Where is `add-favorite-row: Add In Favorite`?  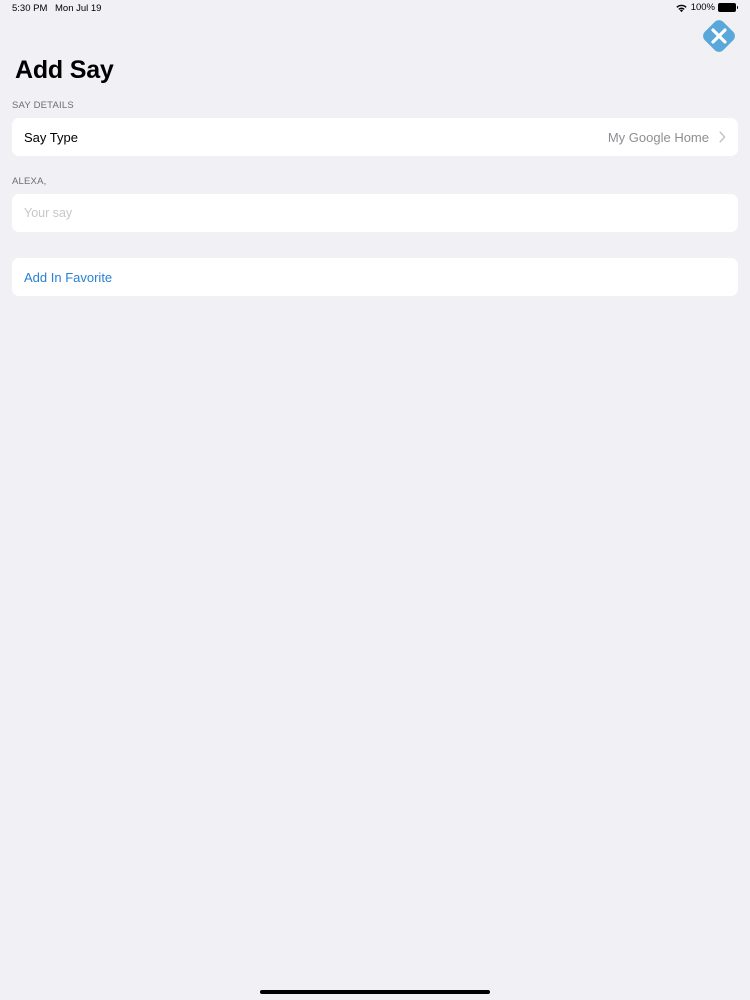
add-favorite-row: Add In Favorite is located at coordinates (375, 277).